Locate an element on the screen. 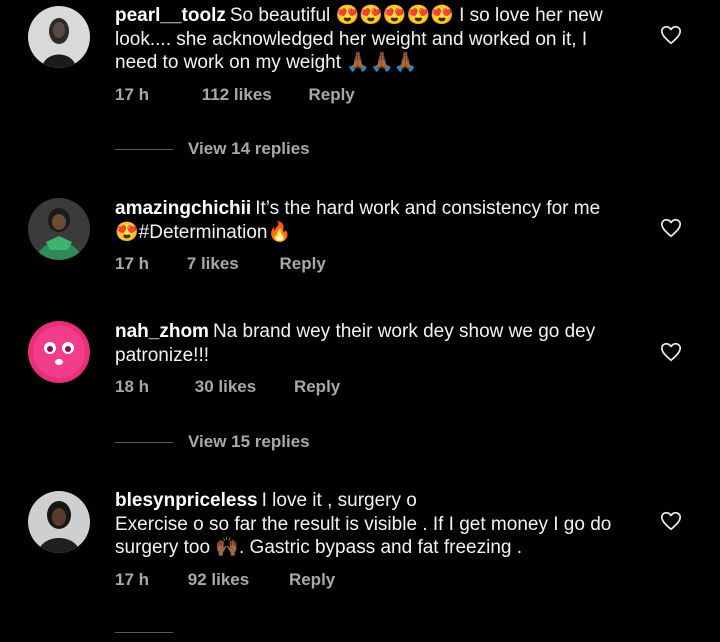 Image resolution: width=720 pixels, height=642 pixels. view-replies-button: View 15 replies is located at coordinates (212, 442).